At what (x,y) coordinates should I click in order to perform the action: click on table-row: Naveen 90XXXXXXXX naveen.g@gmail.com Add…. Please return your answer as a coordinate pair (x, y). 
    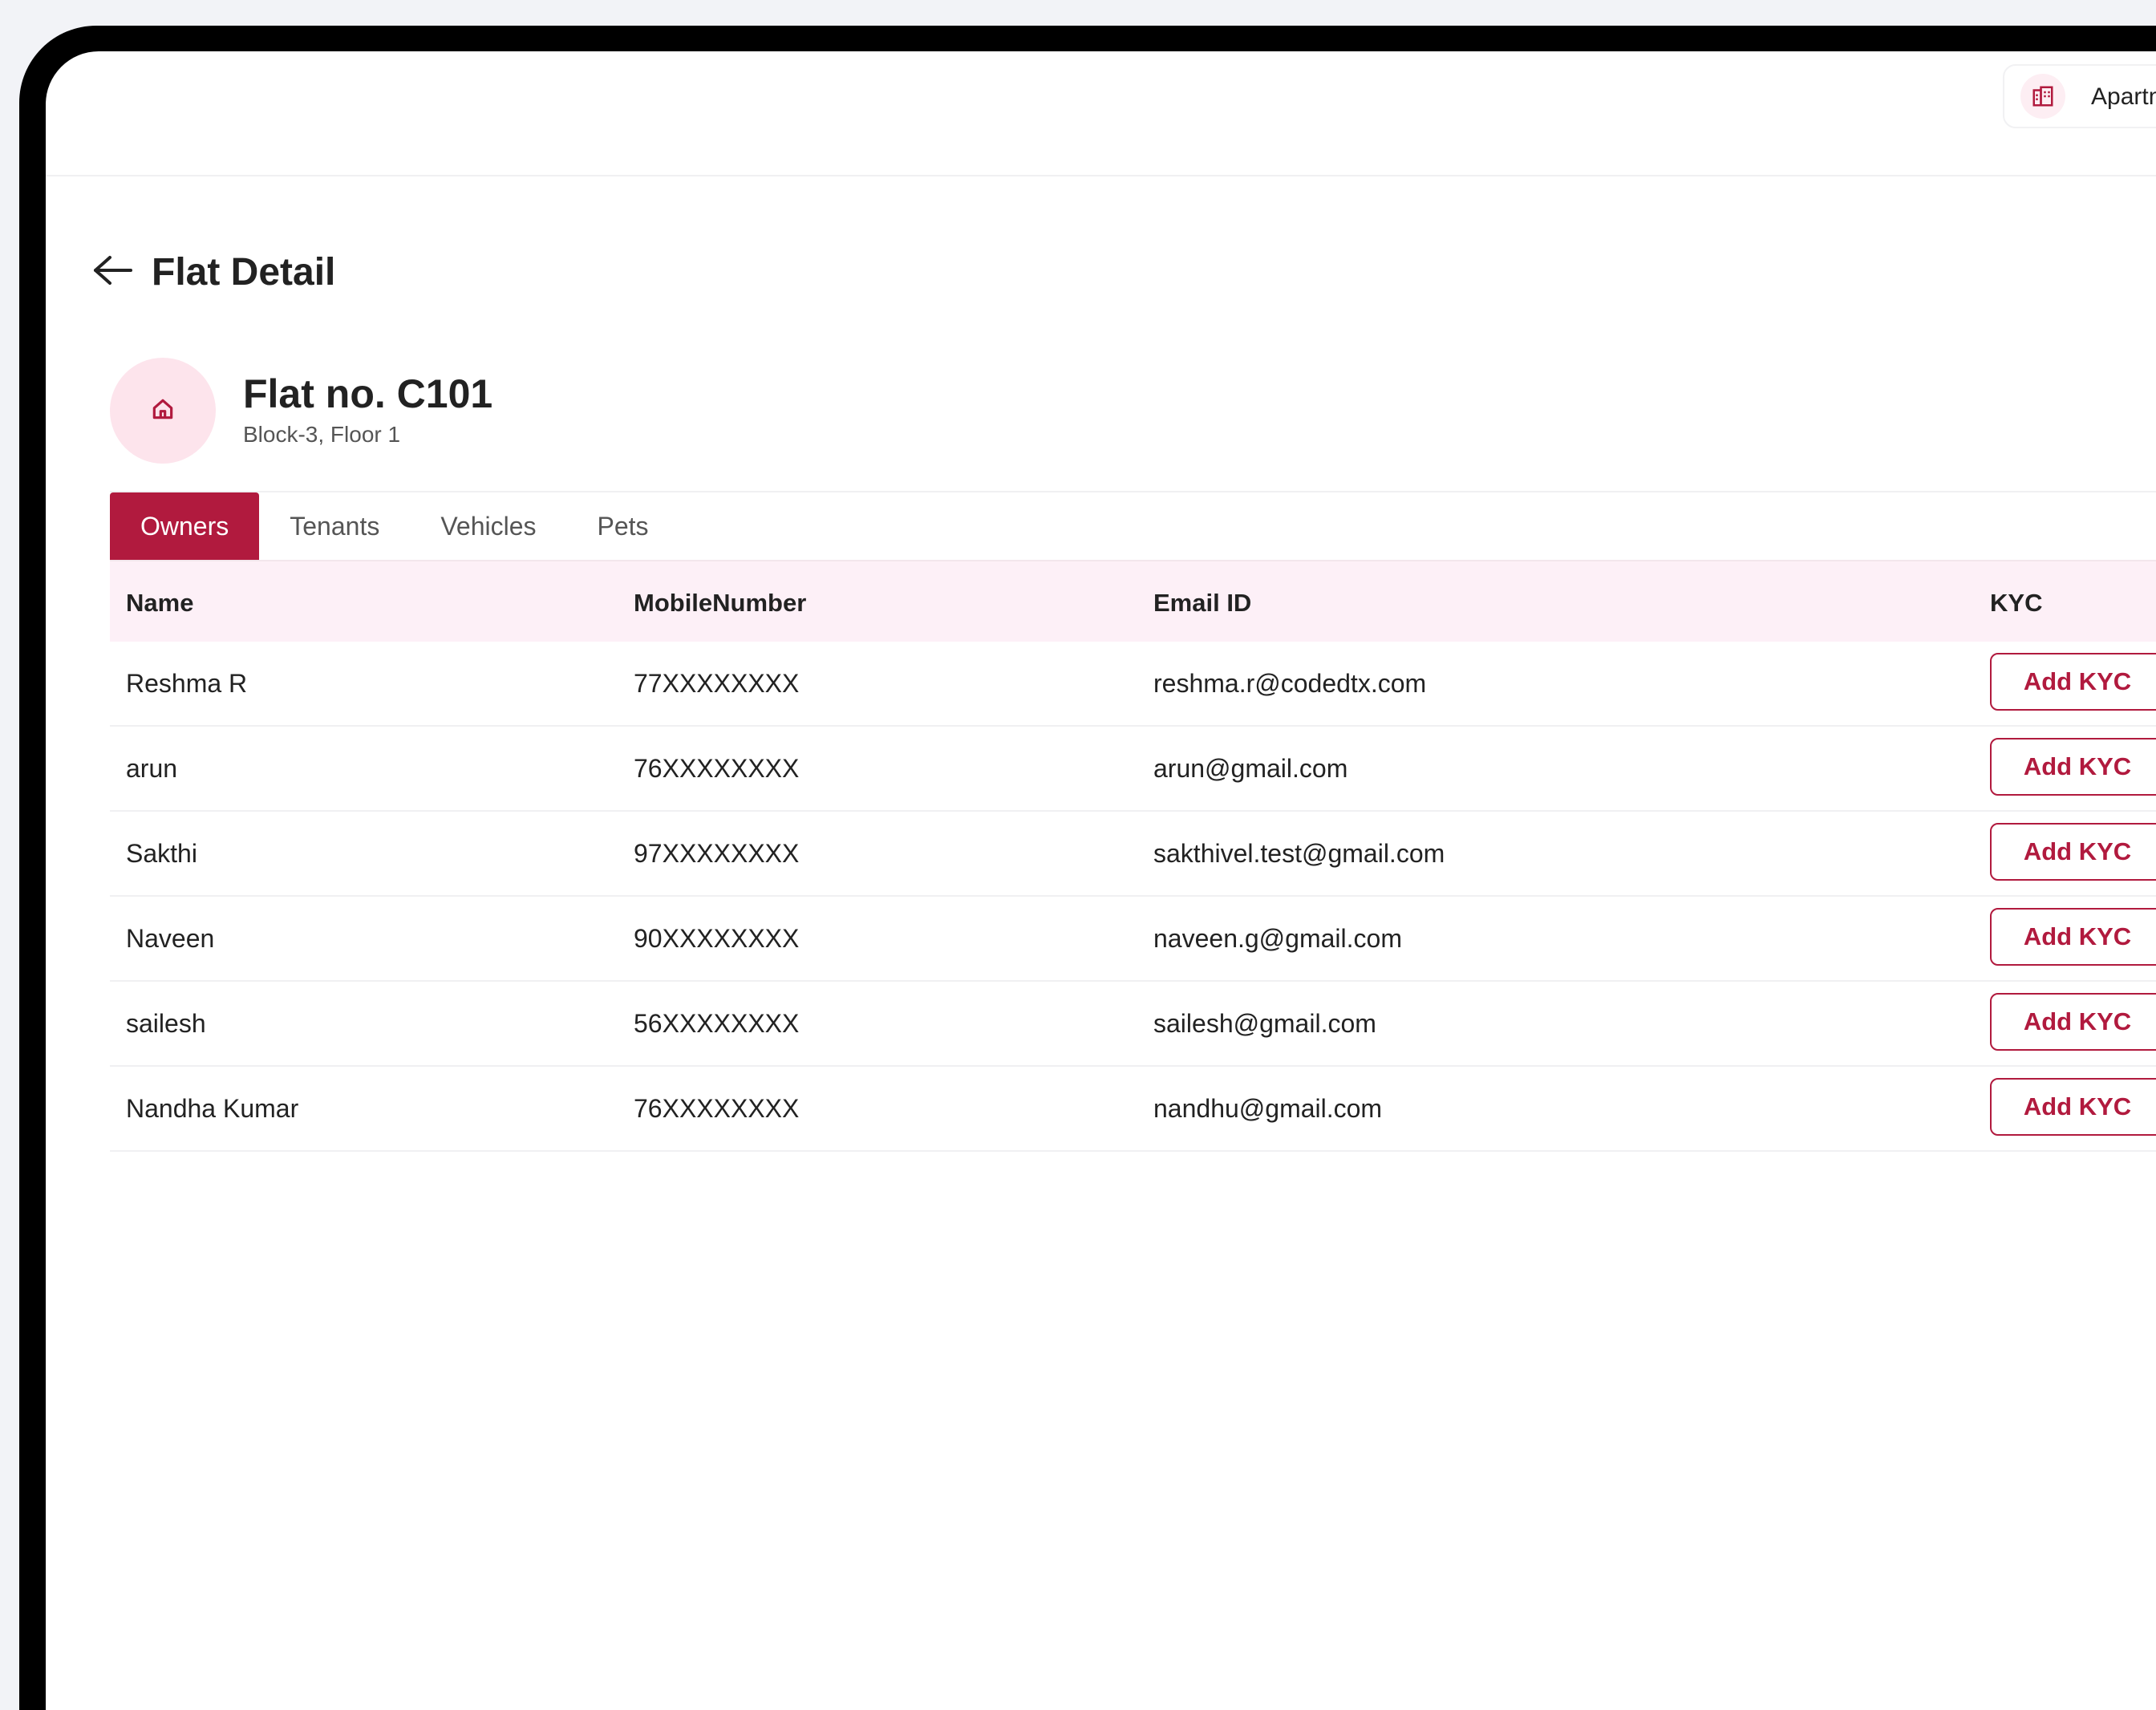
    Looking at the image, I should click on (1133, 939).